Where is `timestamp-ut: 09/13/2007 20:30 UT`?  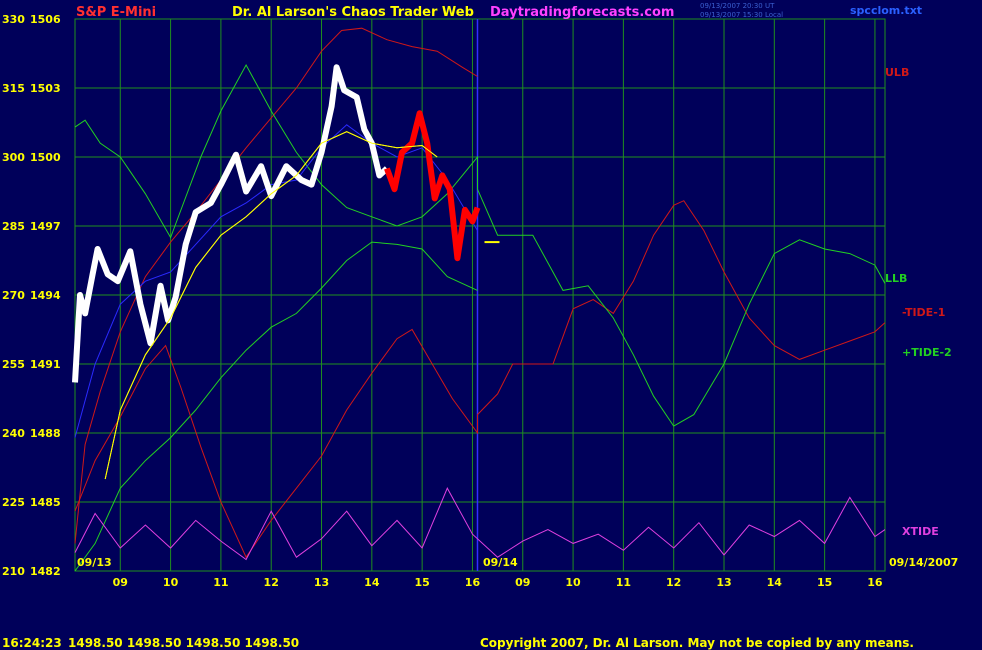
timestamp-ut: 09/13/2007 20:30 UT is located at coordinates (737, 6).